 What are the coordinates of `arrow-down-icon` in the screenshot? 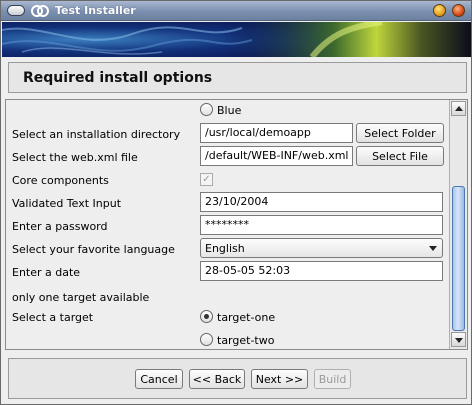 It's located at (459, 340).